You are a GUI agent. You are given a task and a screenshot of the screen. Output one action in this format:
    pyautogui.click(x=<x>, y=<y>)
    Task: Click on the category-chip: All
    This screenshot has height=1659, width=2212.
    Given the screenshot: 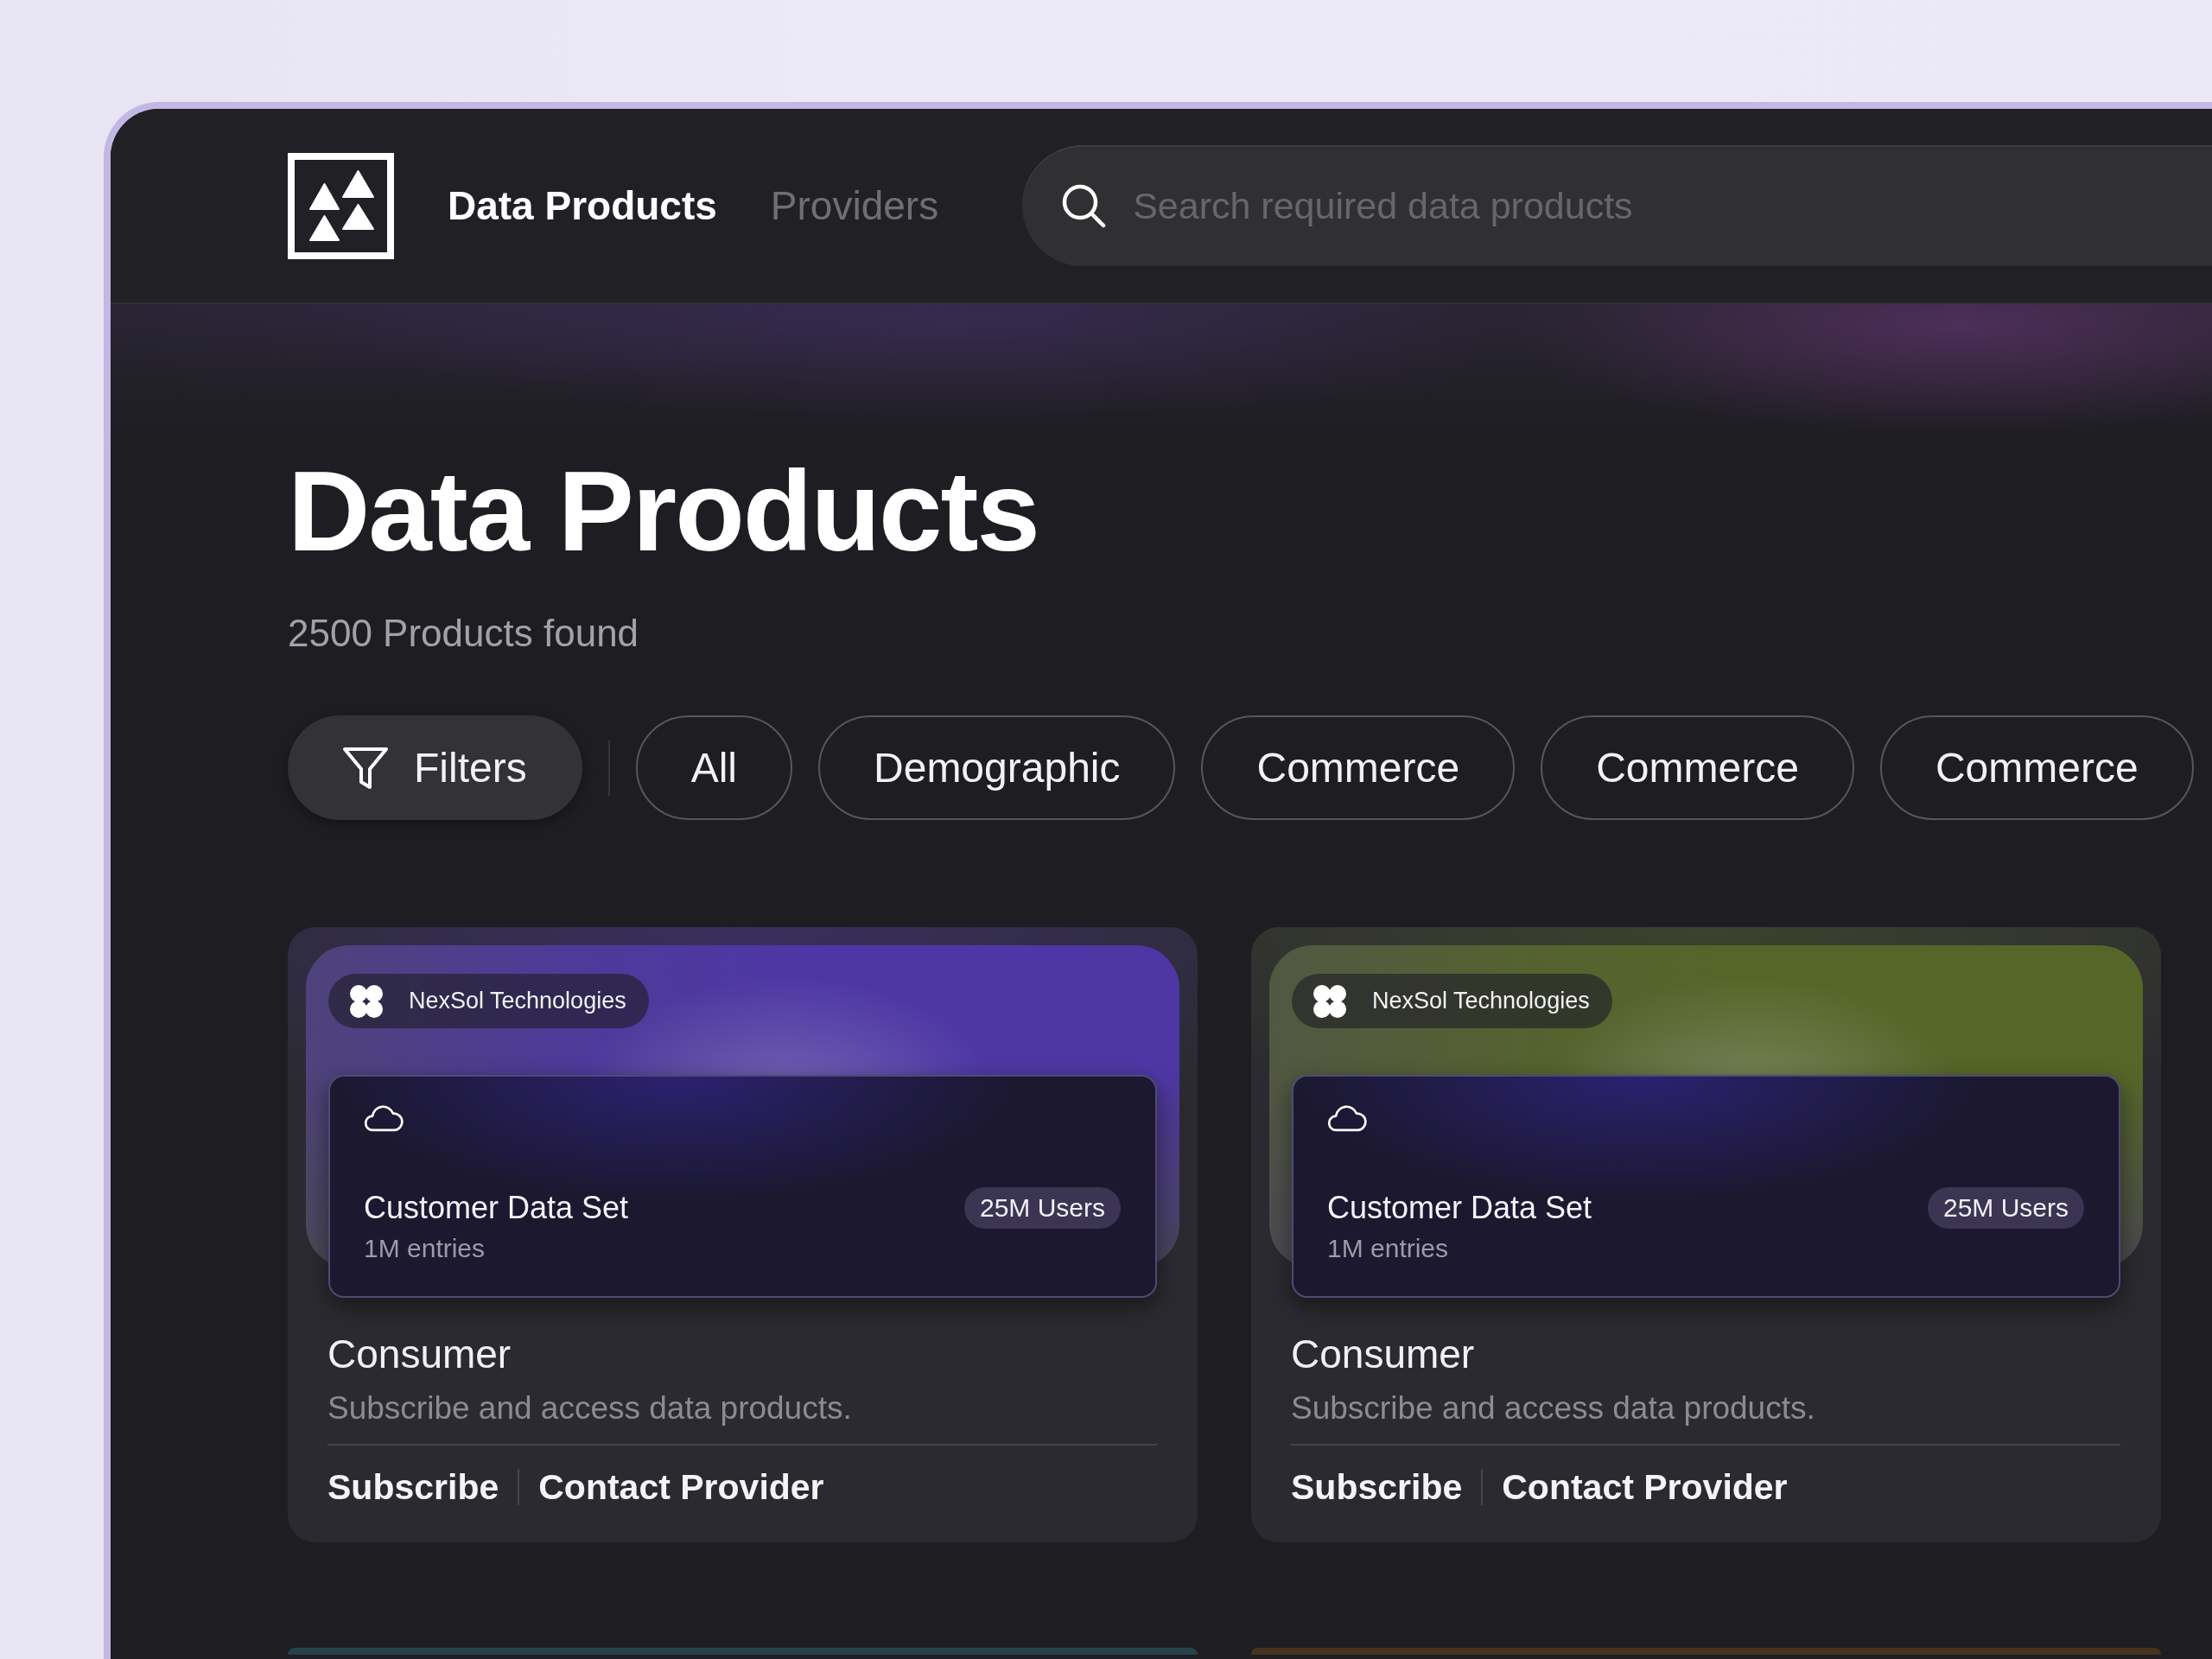 What is the action you would take?
    pyautogui.click(x=713, y=767)
    